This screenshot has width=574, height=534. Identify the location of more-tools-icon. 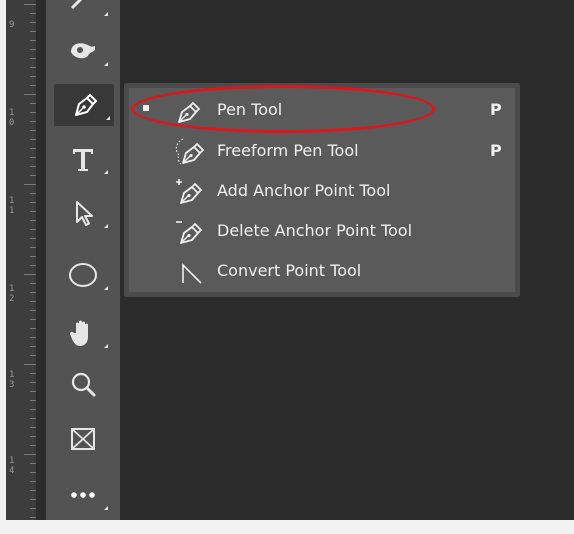
(83, 495).